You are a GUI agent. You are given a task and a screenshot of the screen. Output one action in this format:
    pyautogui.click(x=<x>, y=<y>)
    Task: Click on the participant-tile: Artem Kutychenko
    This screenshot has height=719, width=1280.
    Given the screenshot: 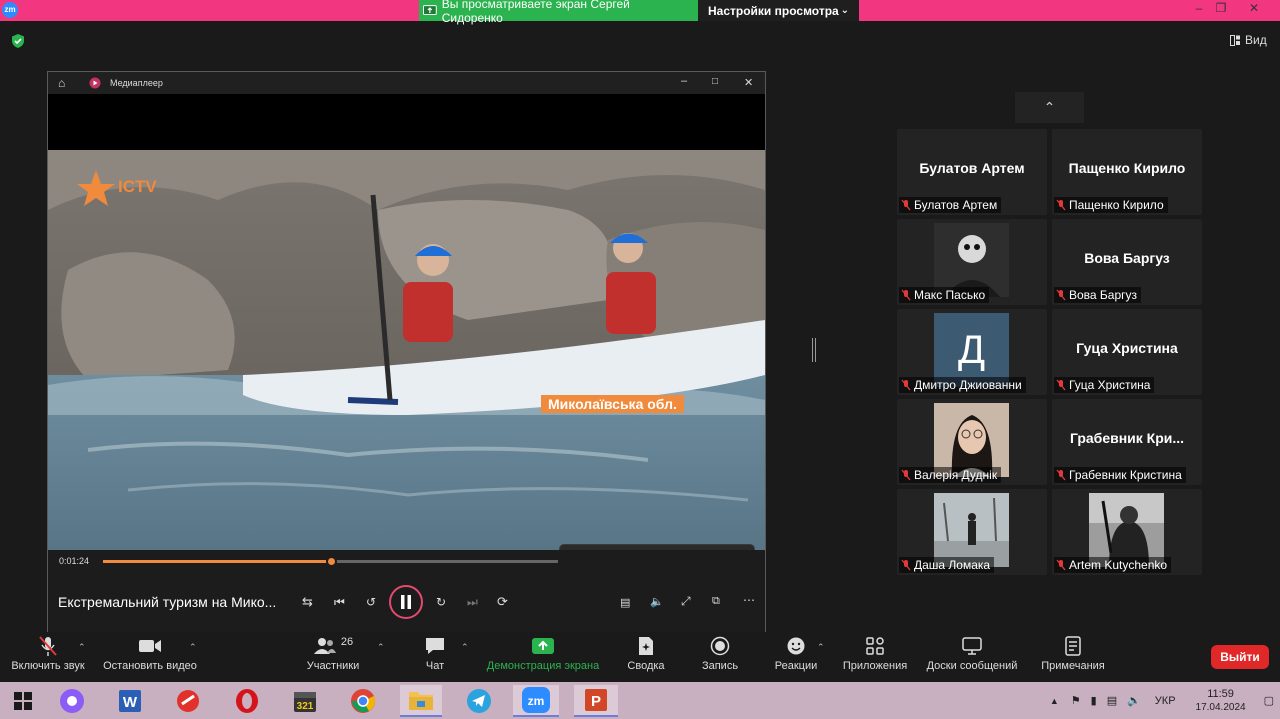 What is the action you would take?
    pyautogui.click(x=1127, y=532)
    